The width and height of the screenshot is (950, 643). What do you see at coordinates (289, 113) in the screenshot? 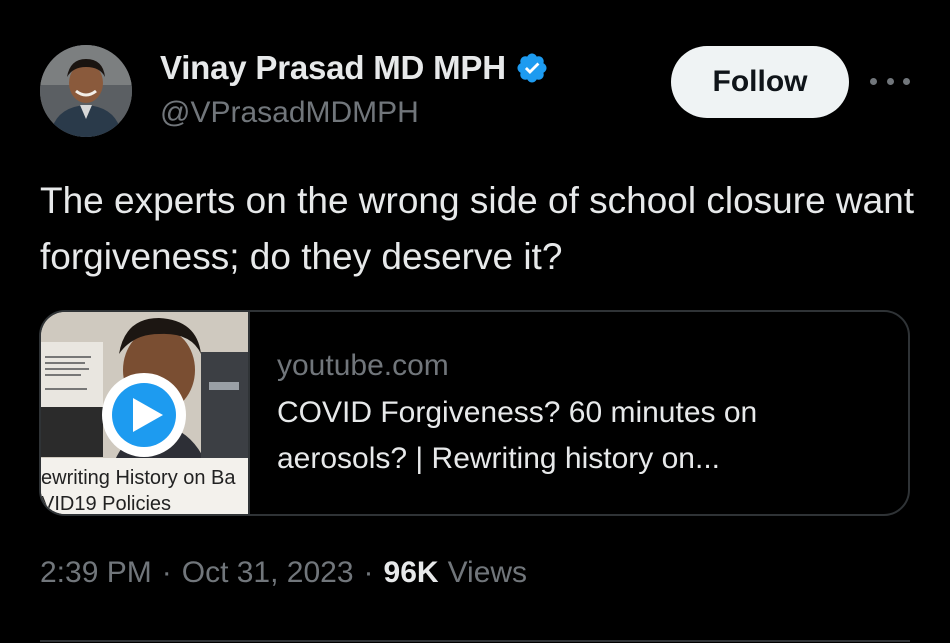
I see `author-handle: @VPrasadMDMPH` at bounding box center [289, 113].